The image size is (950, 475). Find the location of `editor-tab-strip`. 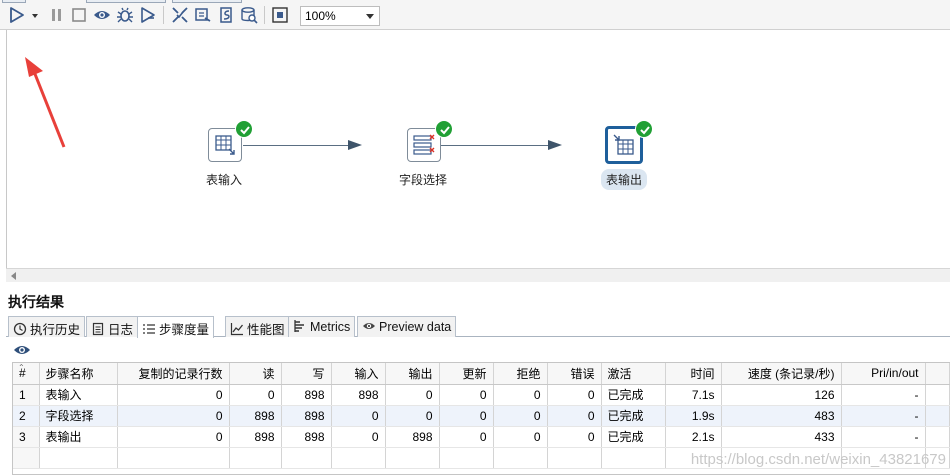

editor-tab-strip is located at coordinates (150, 2).